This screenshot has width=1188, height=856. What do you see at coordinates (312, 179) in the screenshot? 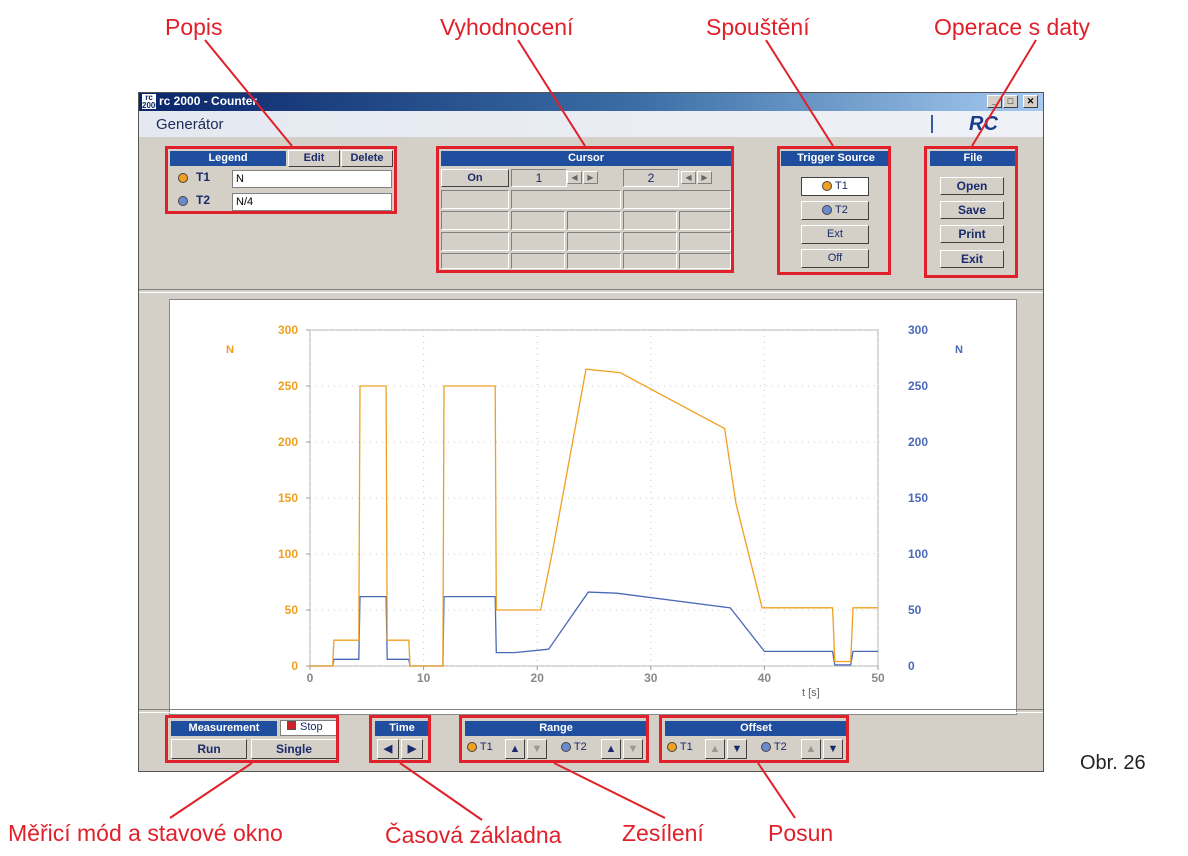
I see `legend-t1-field: N` at bounding box center [312, 179].